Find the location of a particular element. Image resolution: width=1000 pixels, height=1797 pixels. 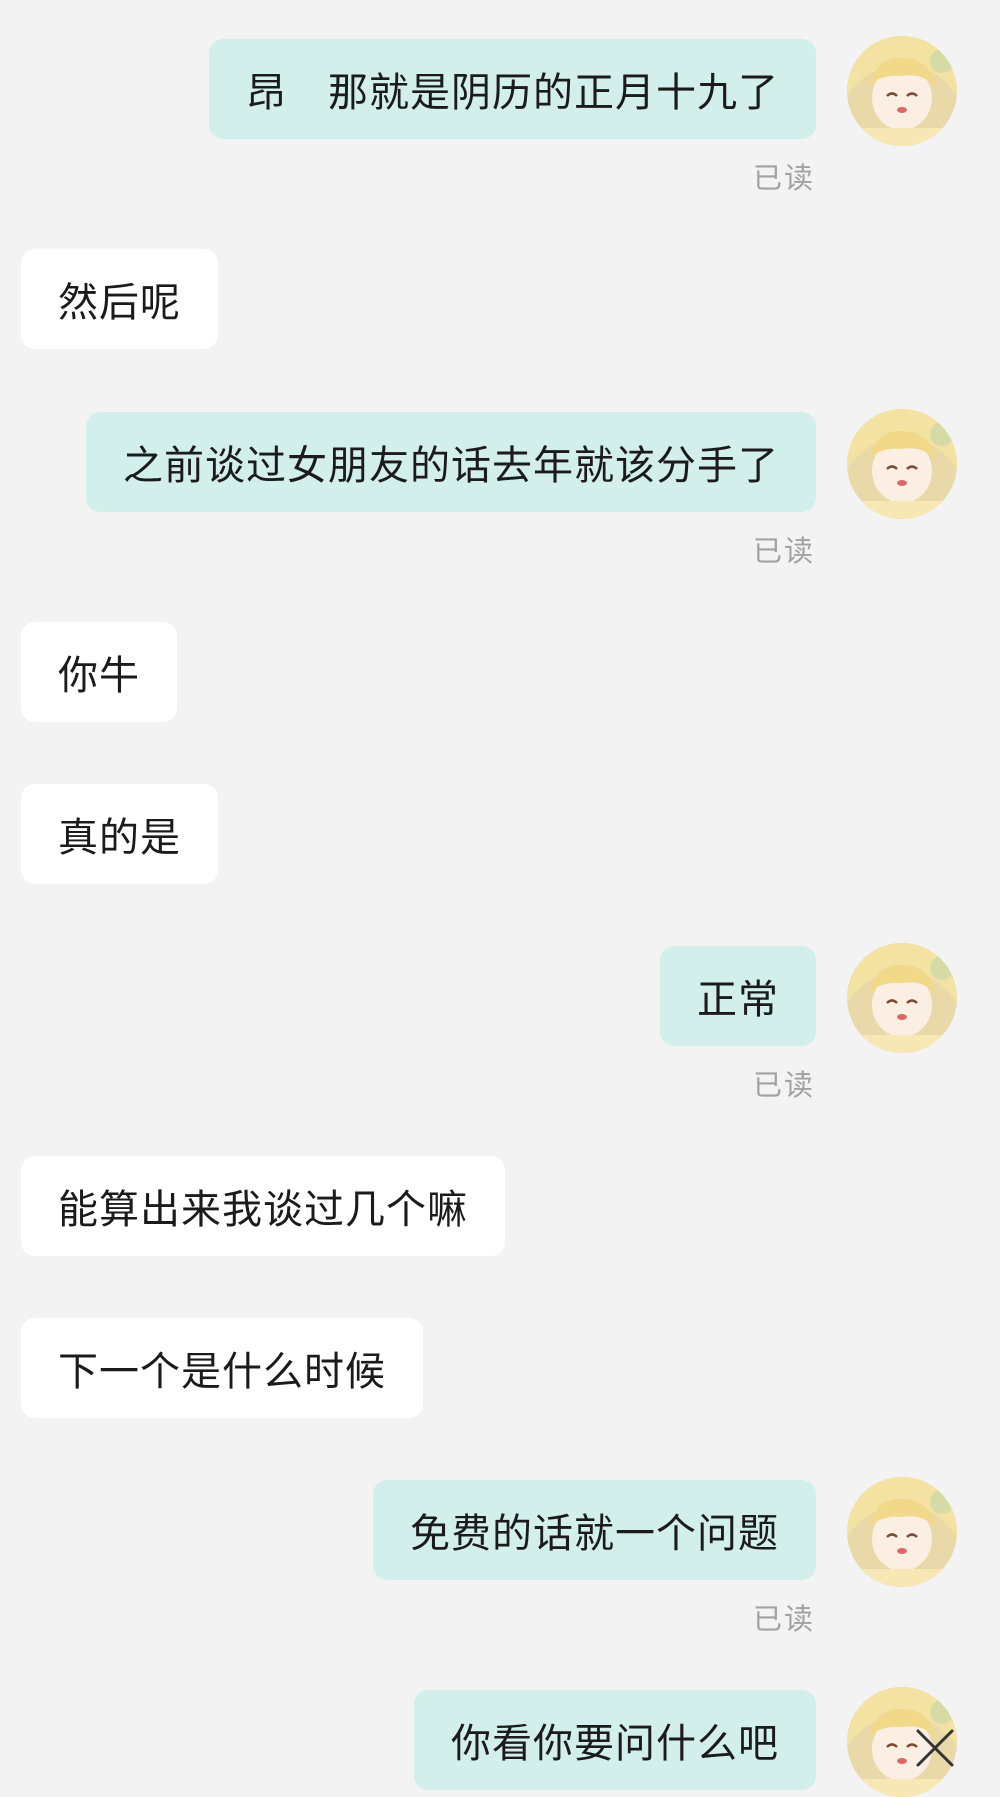

message-bubble-incoming: 你牛 is located at coordinates (99, 672).